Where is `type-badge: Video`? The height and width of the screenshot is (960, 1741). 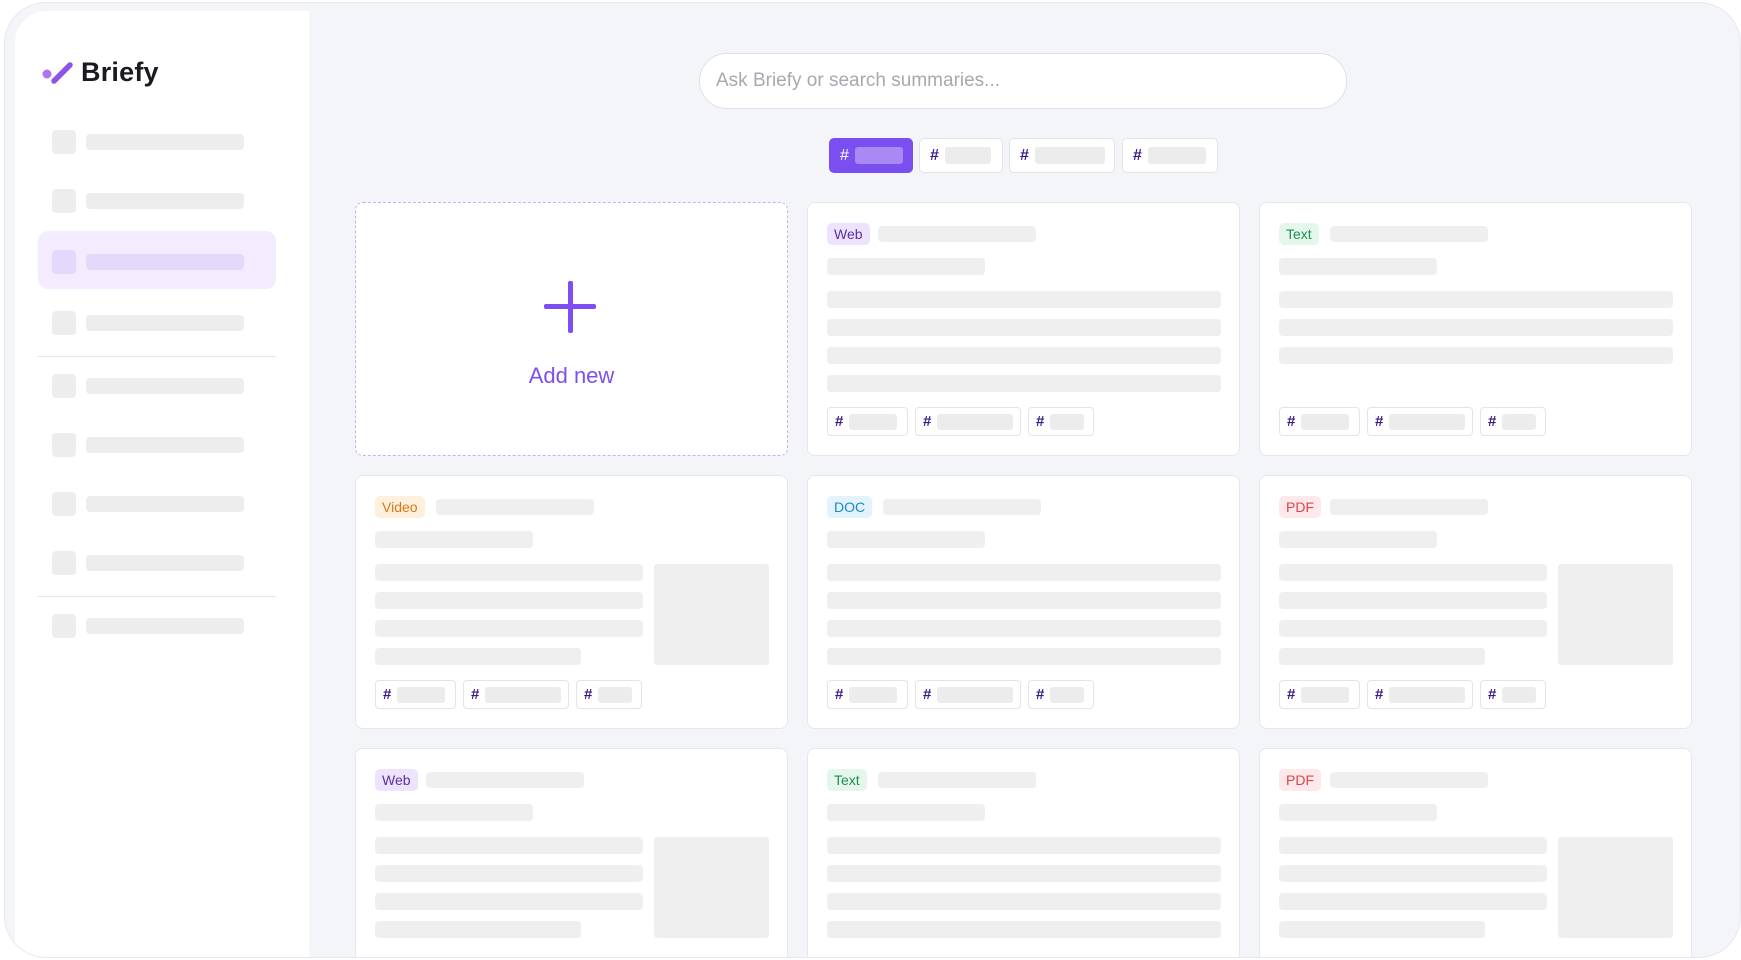
type-badge: Video is located at coordinates (400, 507).